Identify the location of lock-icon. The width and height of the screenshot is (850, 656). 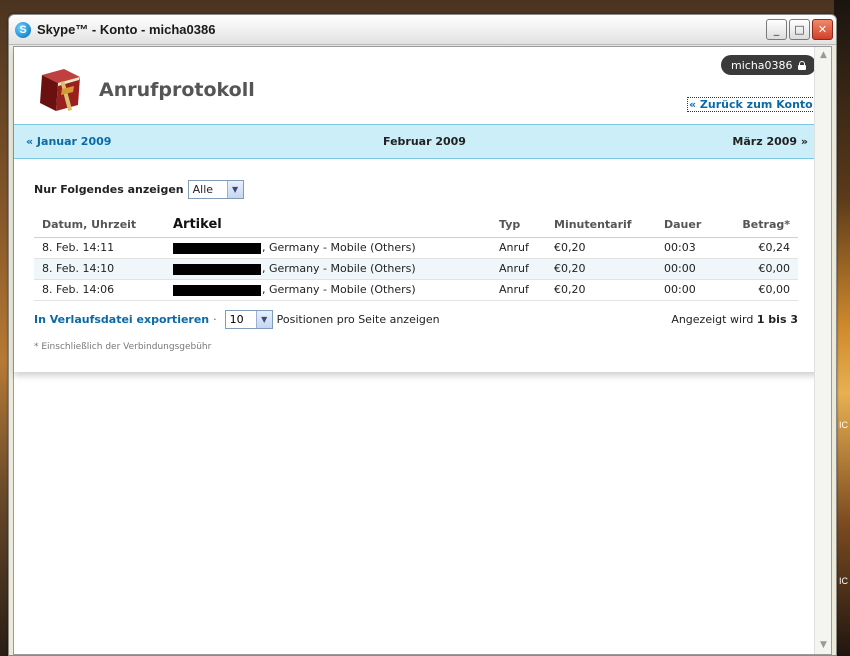
(801, 65).